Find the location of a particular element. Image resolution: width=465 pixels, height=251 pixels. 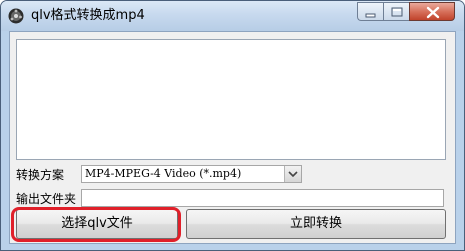

maximize-icon is located at coordinates (397, 12).